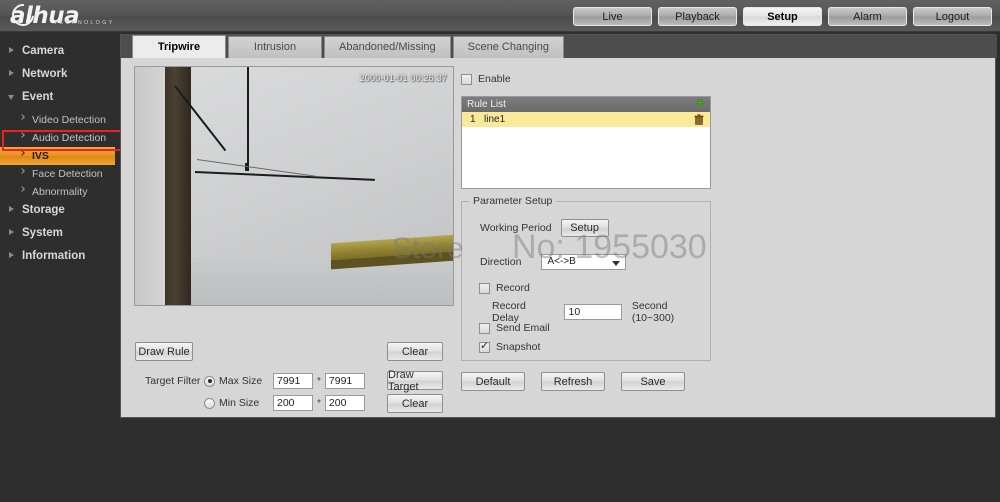  I want to click on sidebar-item-abnormality: Abnormality, so click(60, 192).